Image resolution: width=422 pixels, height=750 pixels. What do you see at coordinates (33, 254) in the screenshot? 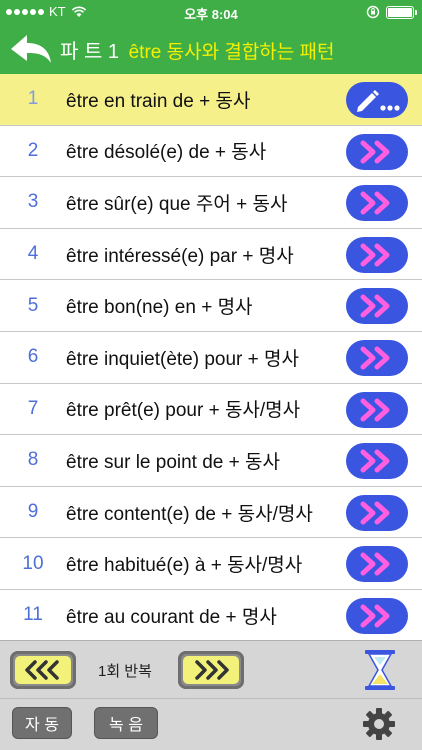
I see `item-number: 4` at bounding box center [33, 254].